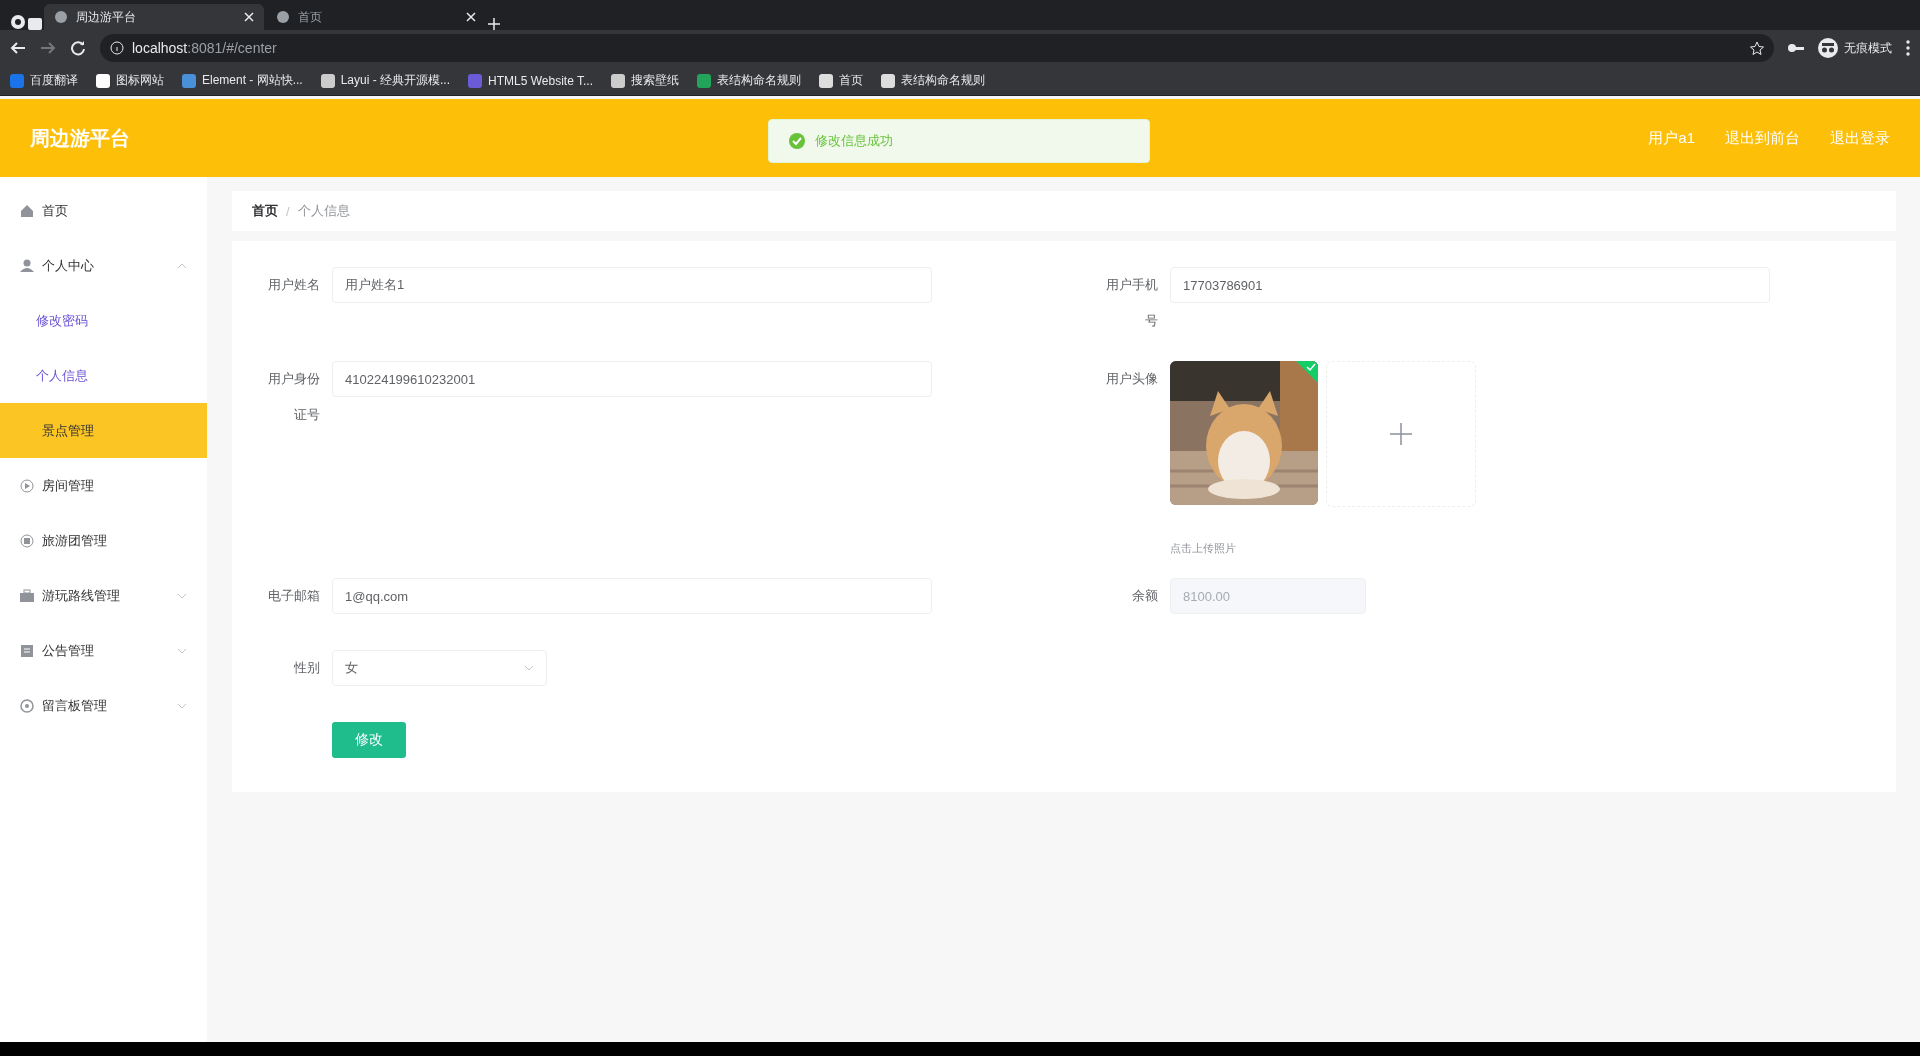 The width and height of the screenshot is (1920, 1056). What do you see at coordinates (937, 48) in the screenshot?
I see `address-bar: localhost:8081/#/center` at bounding box center [937, 48].